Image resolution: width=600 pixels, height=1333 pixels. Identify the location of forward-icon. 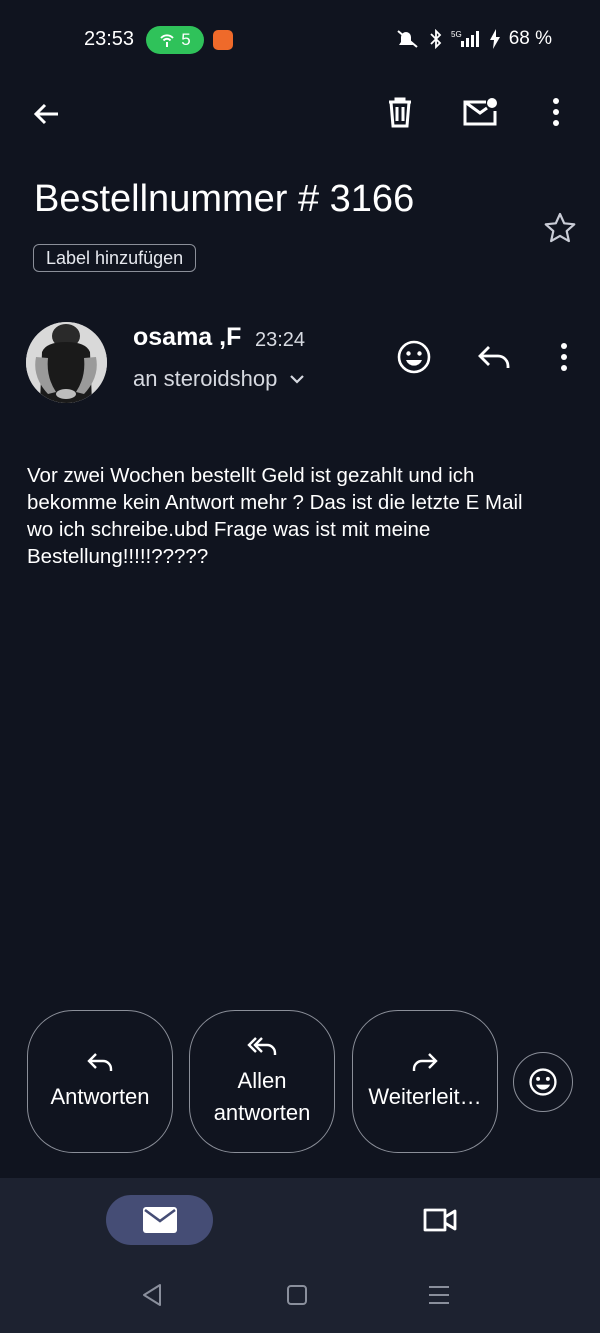
(425, 1061).